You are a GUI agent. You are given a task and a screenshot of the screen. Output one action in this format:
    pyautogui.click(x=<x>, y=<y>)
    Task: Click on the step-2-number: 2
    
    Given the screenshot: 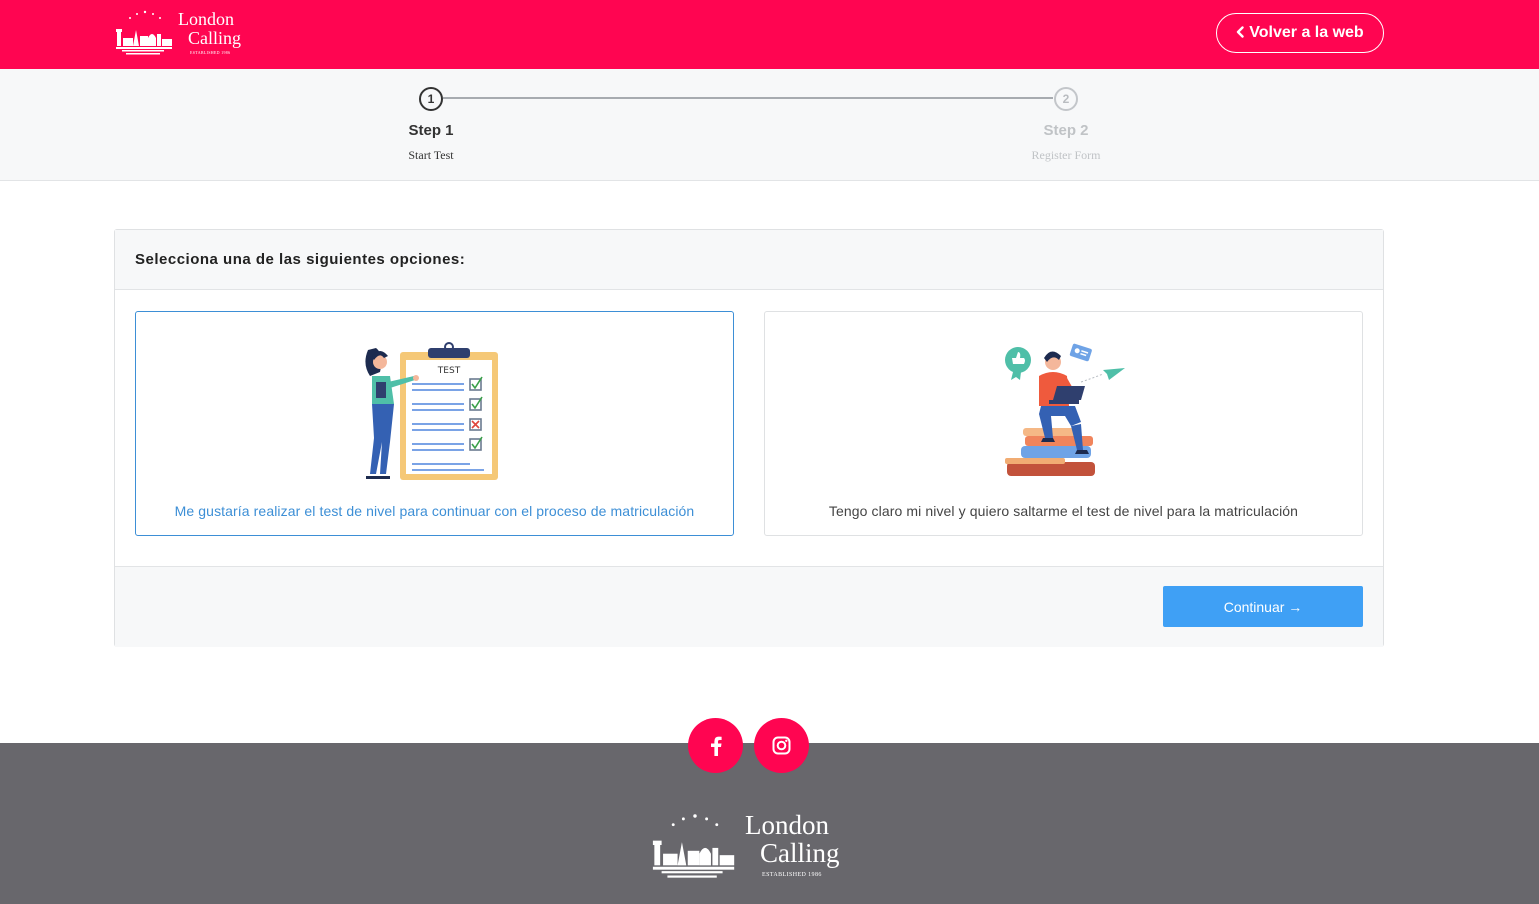 What is the action you would take?
    pyautogui.click(x=1066, y=99)
    